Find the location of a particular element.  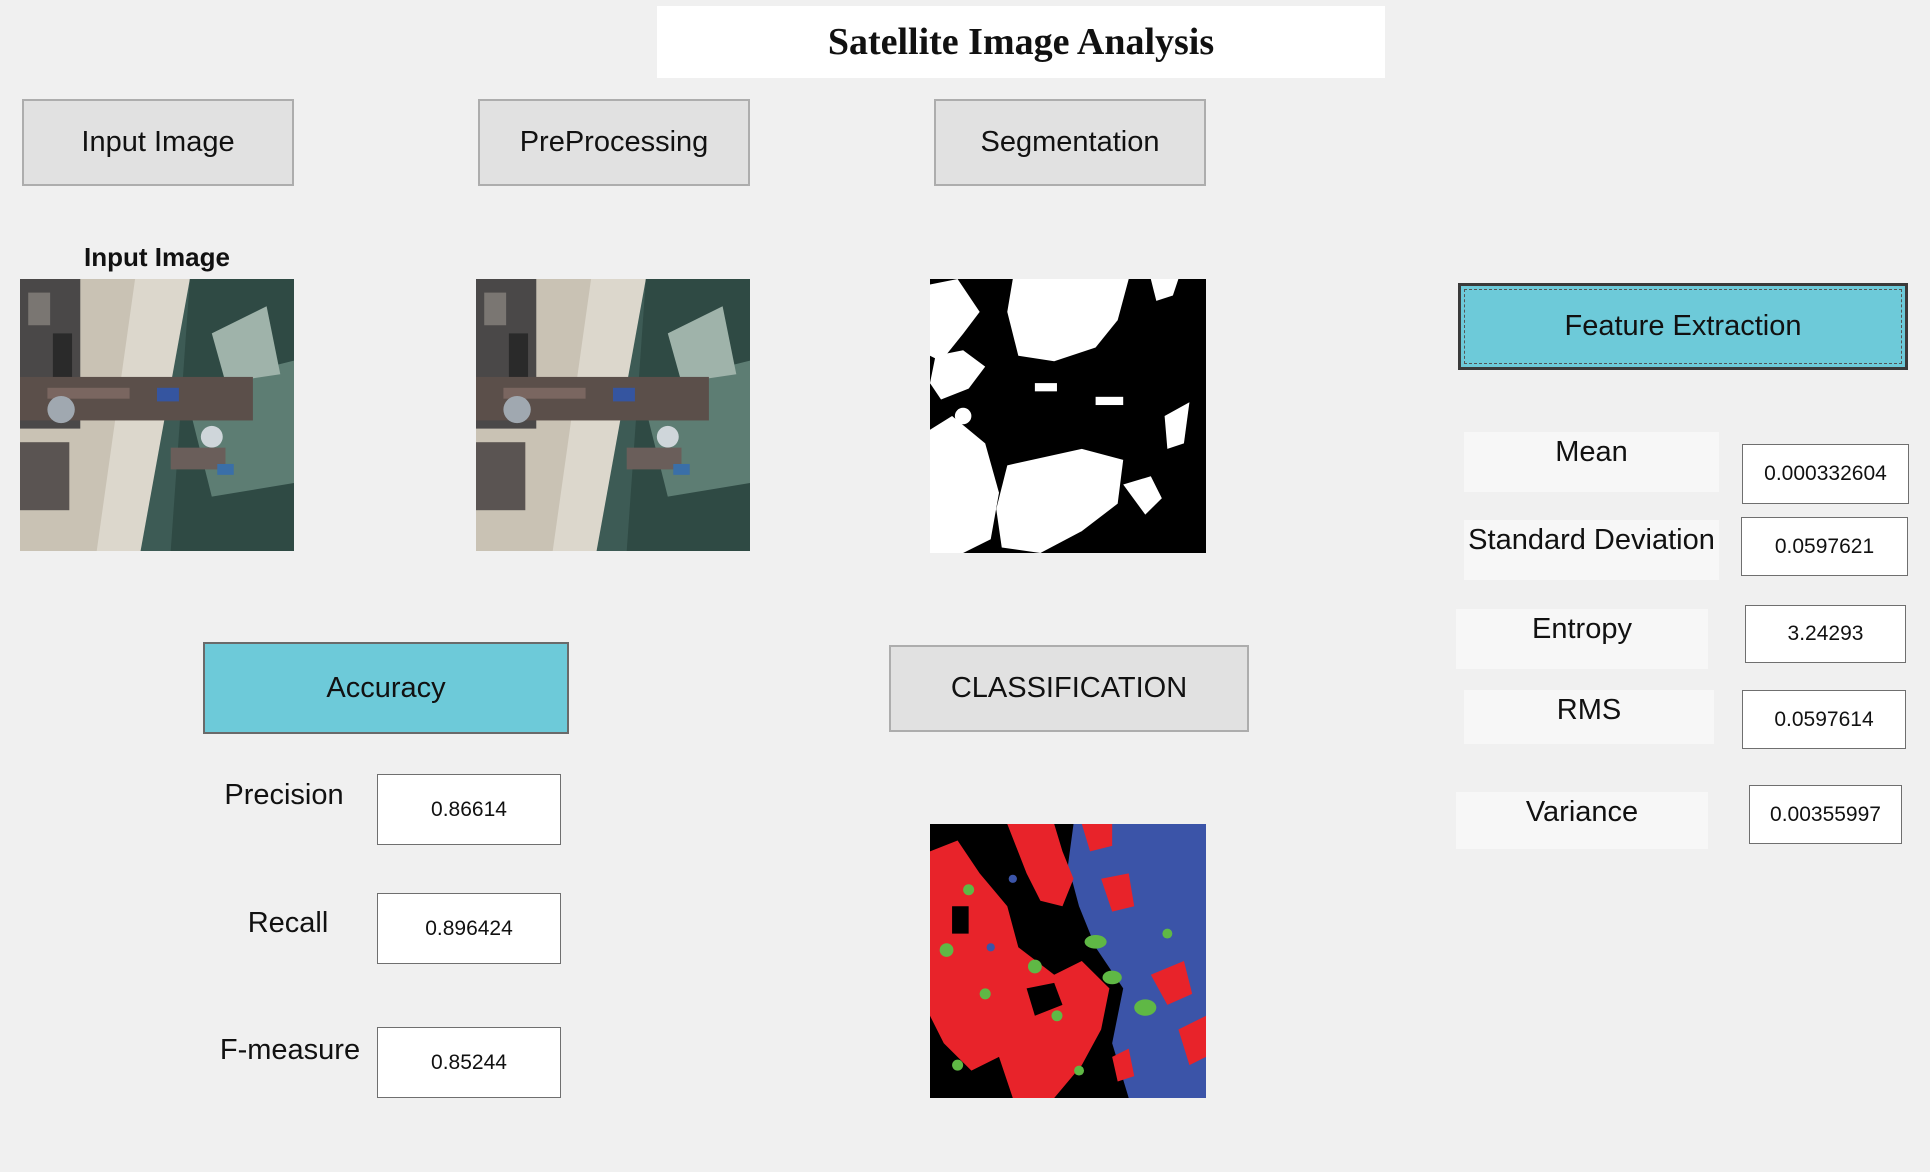

recall-value-field: 0.896424 is located at coordinates (469, 928).